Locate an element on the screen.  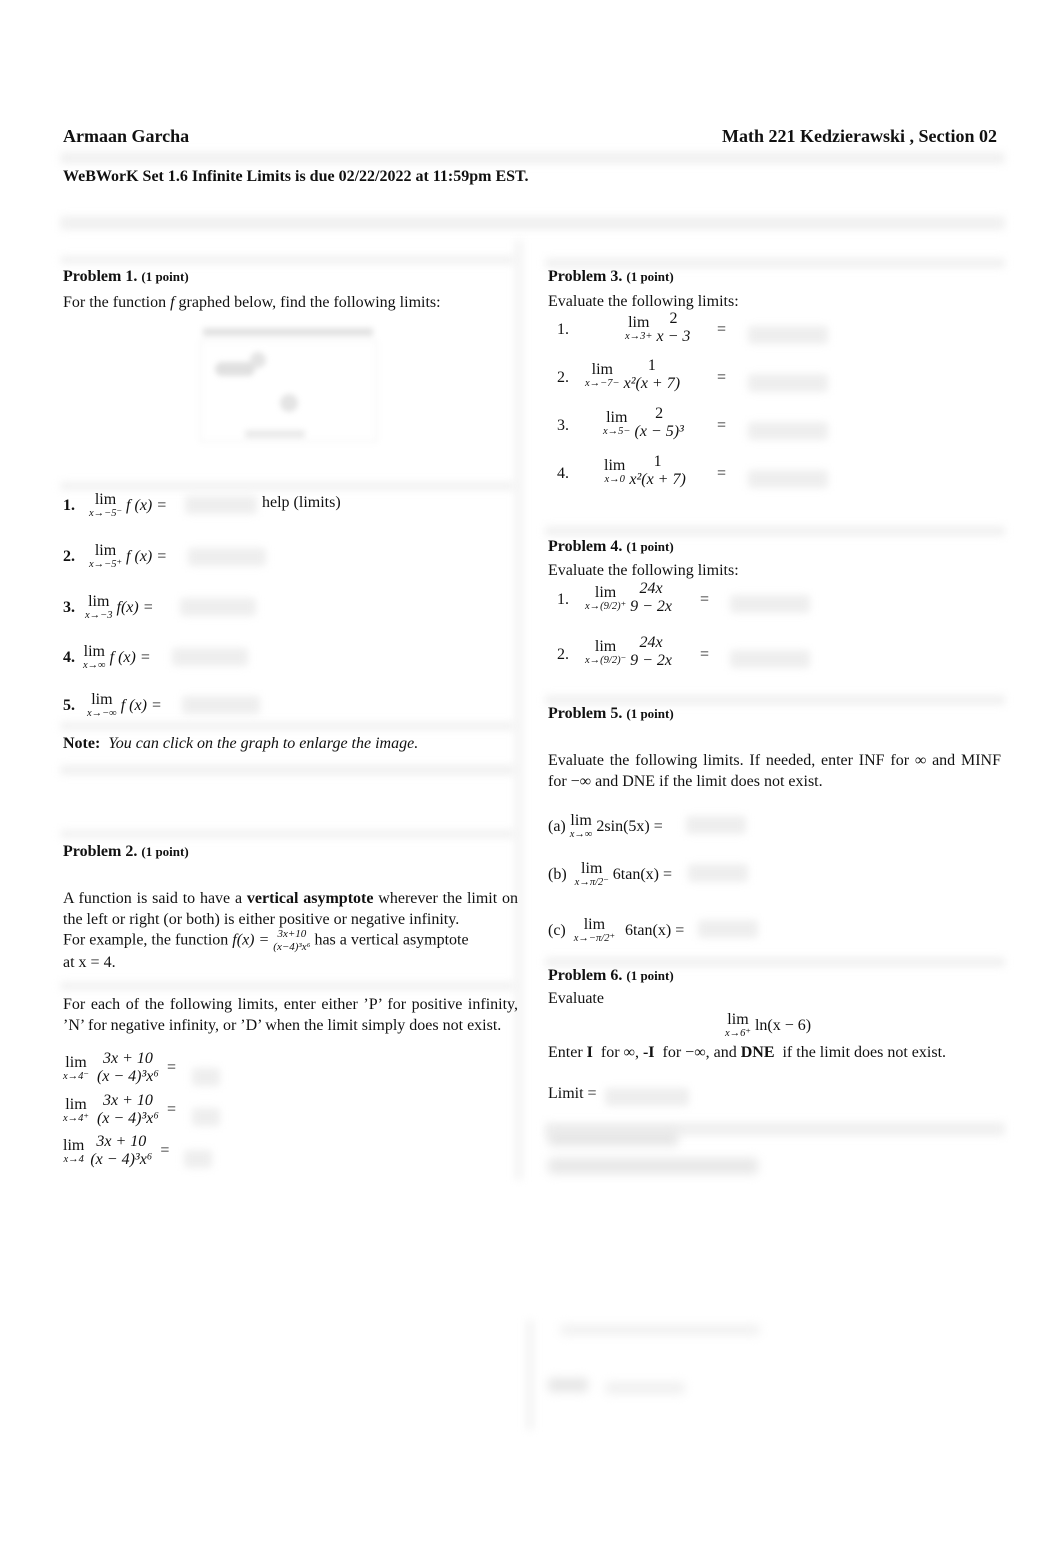
problem-title: Problem 3. is located at coordinates (585, 276).